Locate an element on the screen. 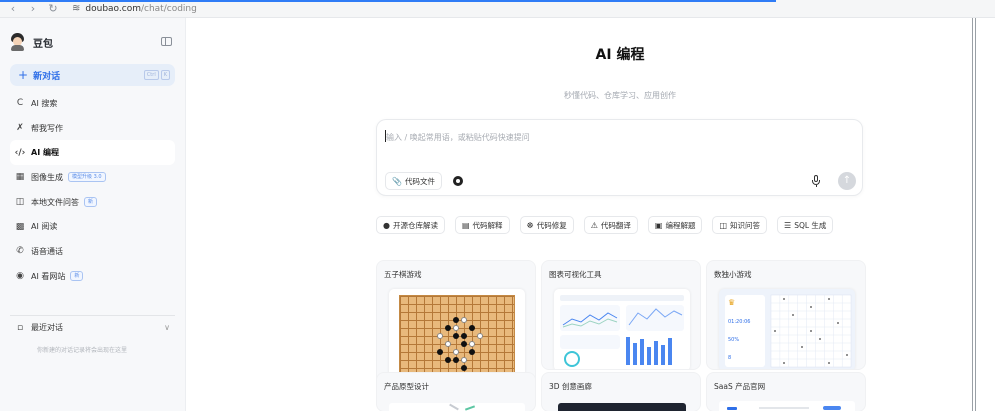  chip-label: 代码翻译 is located at coordinates (615, 225).